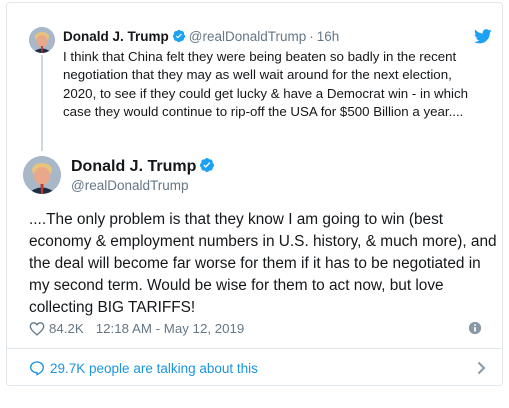 The height and width of the screenshot is (408, 509). What do you see at coordinates (133, 166) in the screenshot?
I see `author-name: Donald J. Trump` at bounding box center [133, 166].